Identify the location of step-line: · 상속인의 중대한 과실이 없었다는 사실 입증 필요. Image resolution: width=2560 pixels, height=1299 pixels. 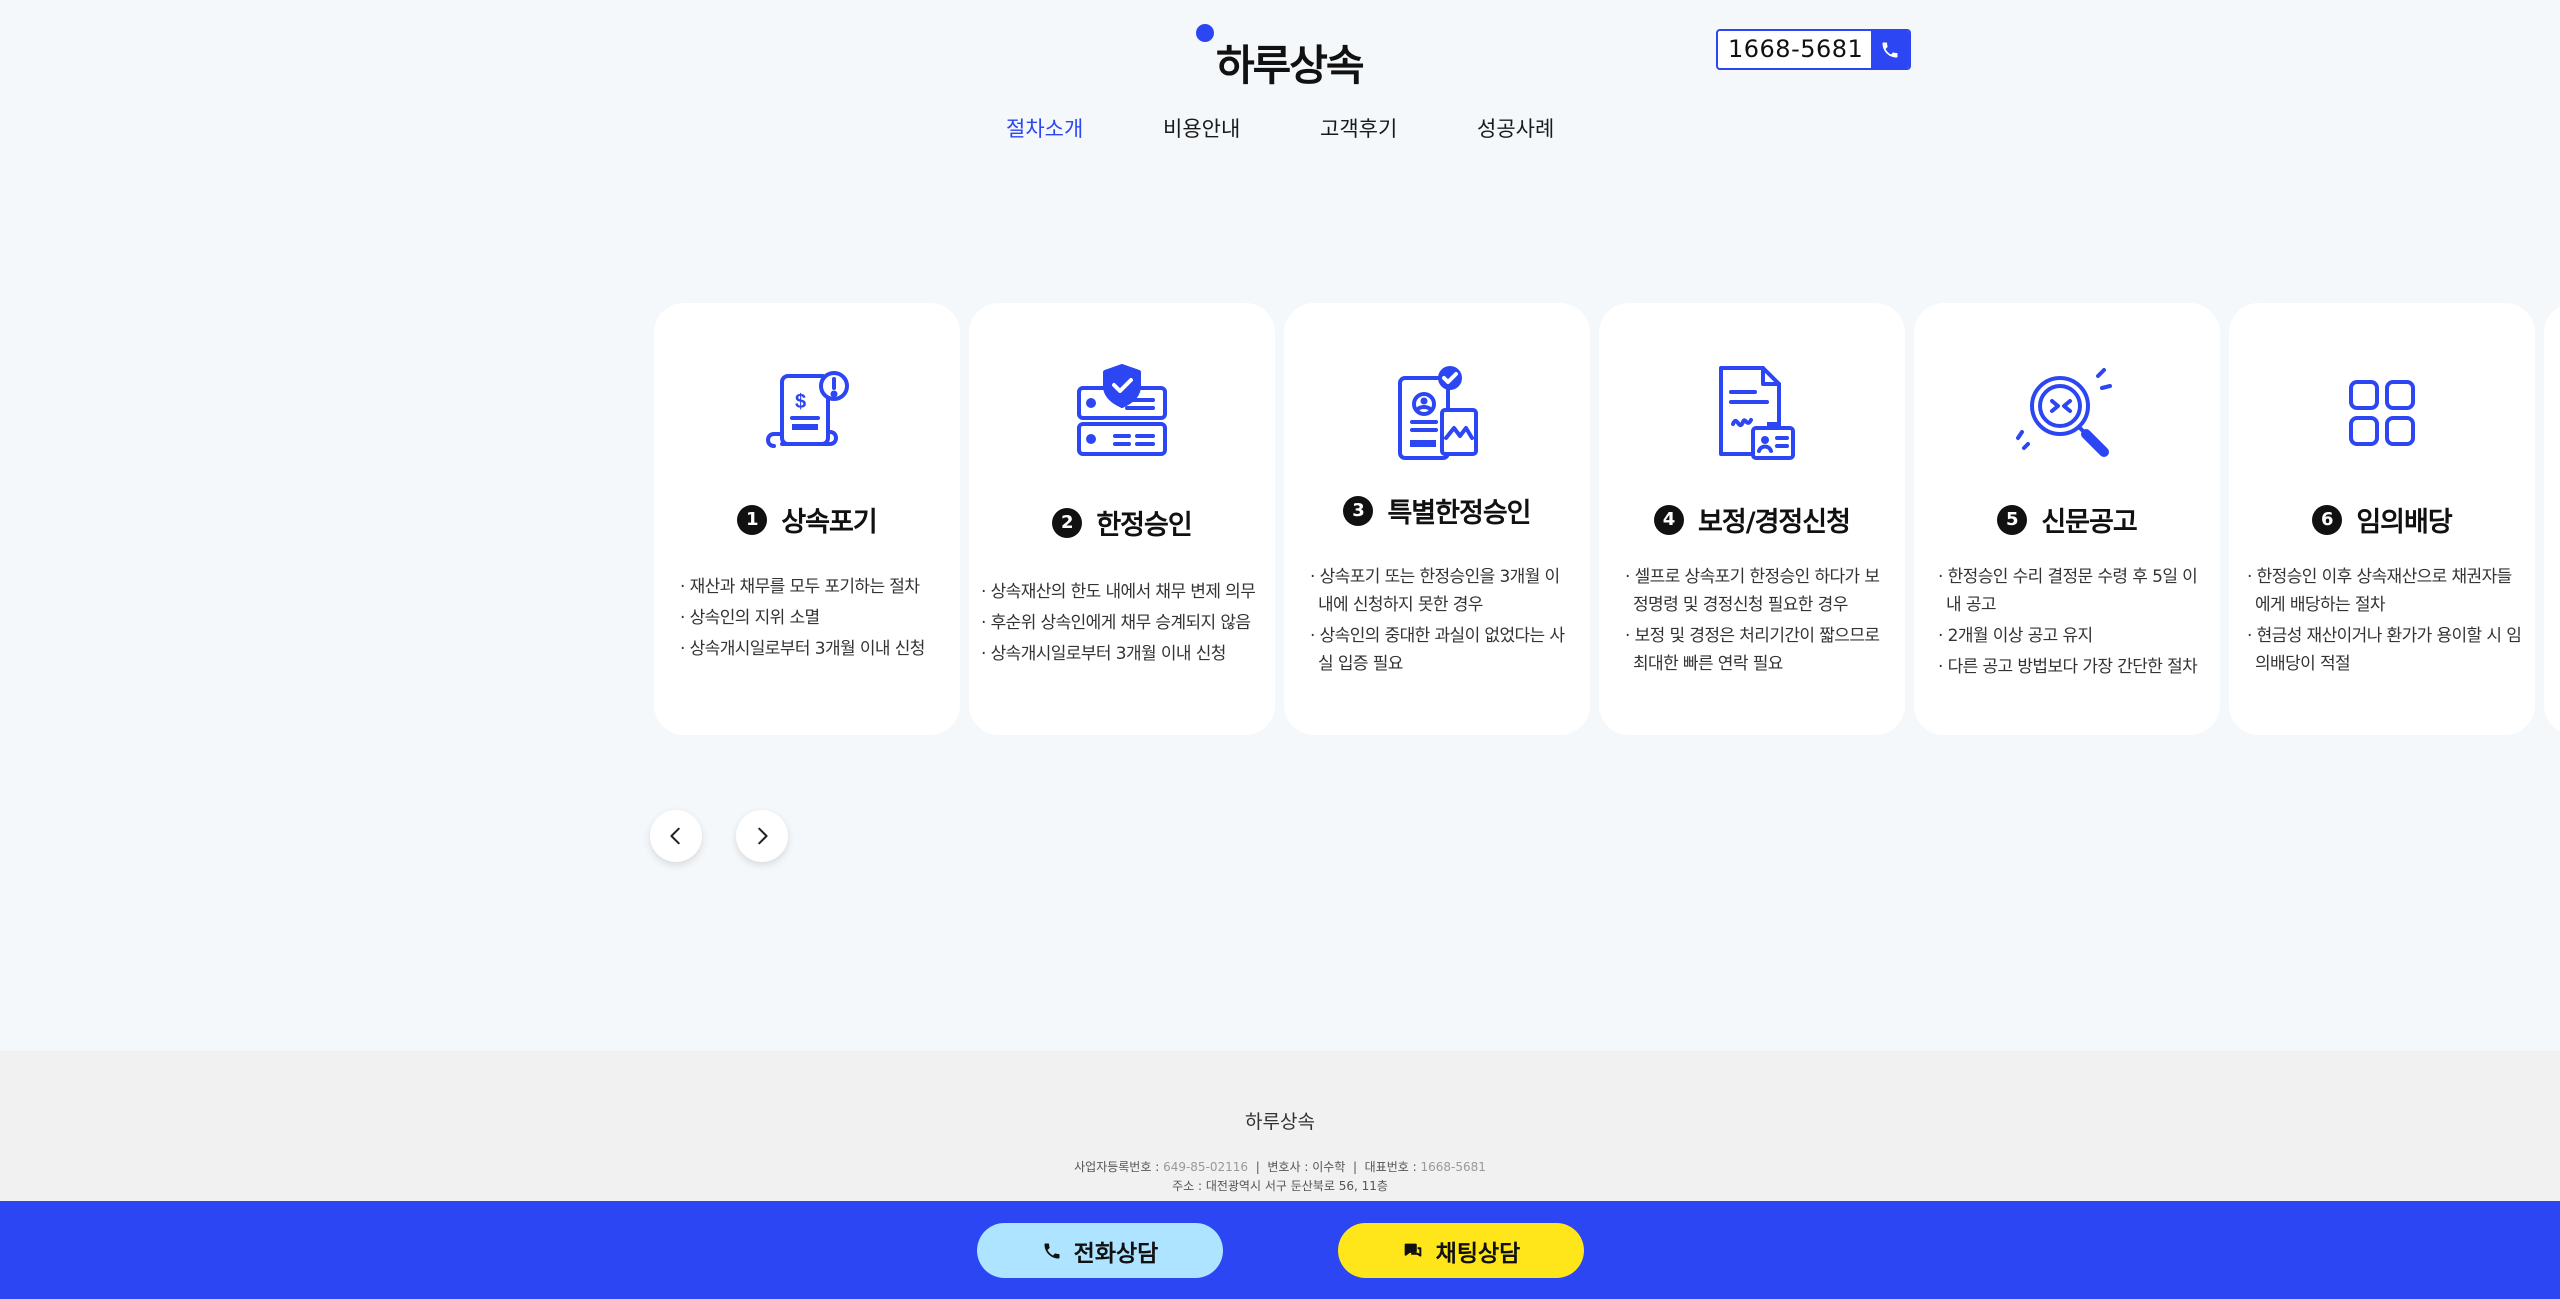
(1437, 650).